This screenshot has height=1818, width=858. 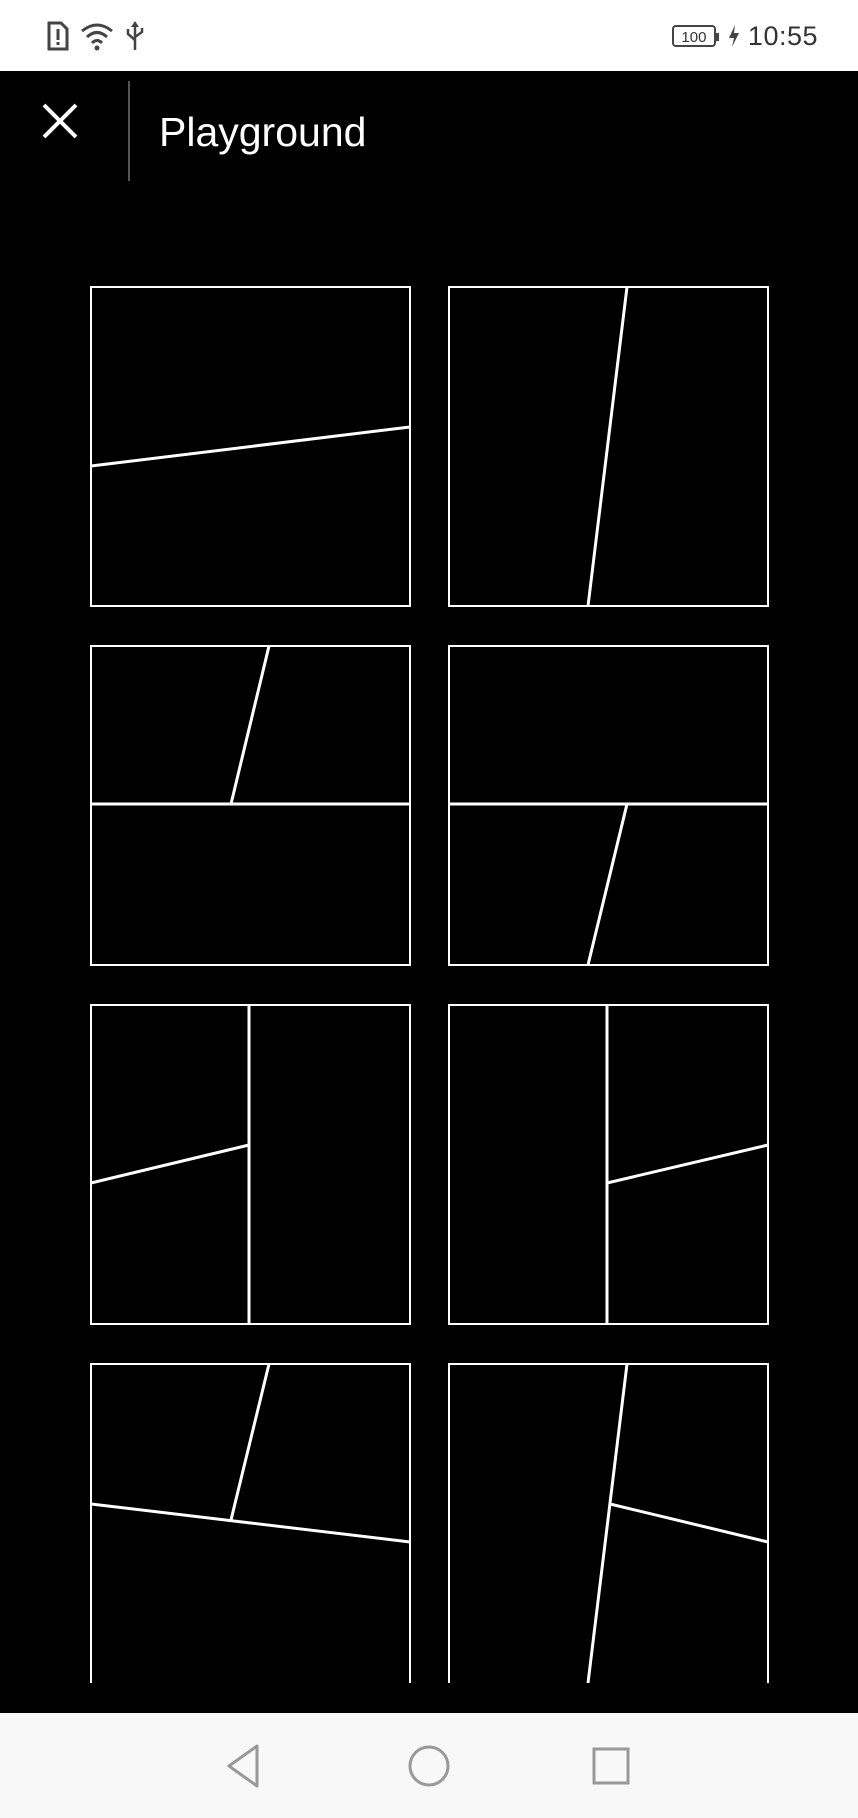 I want to click on recents-icon, so click(x=611, y=1766).